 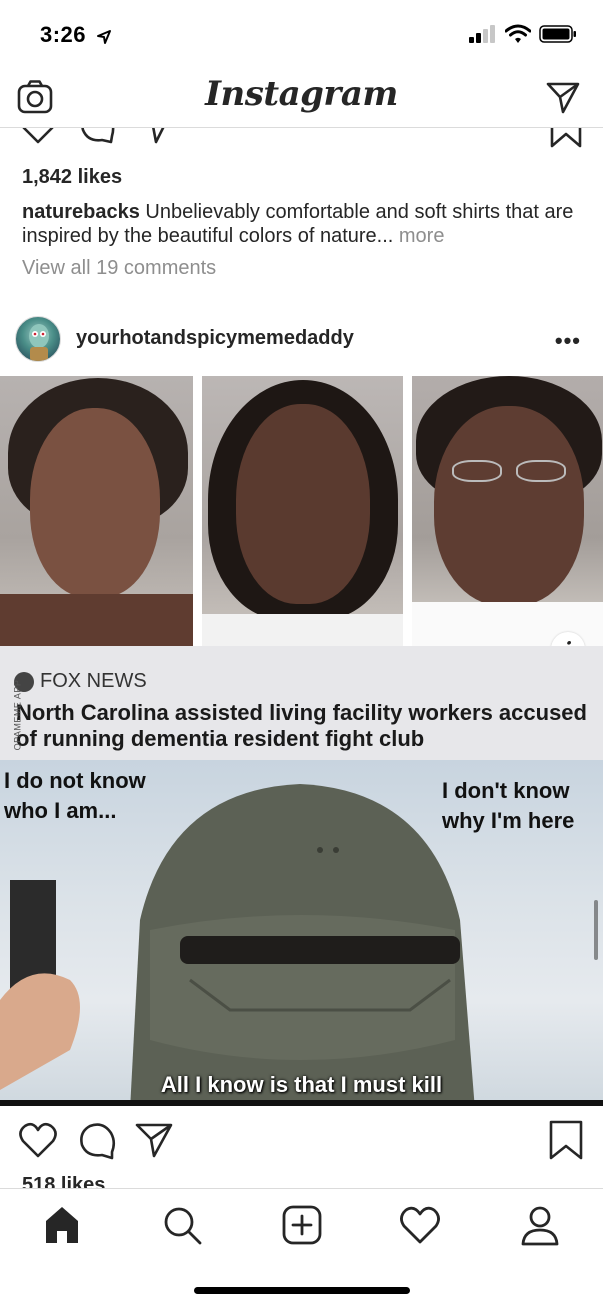 I want to click on view-all-comments-link: View all 19 comments, so click(x=119, y=268).